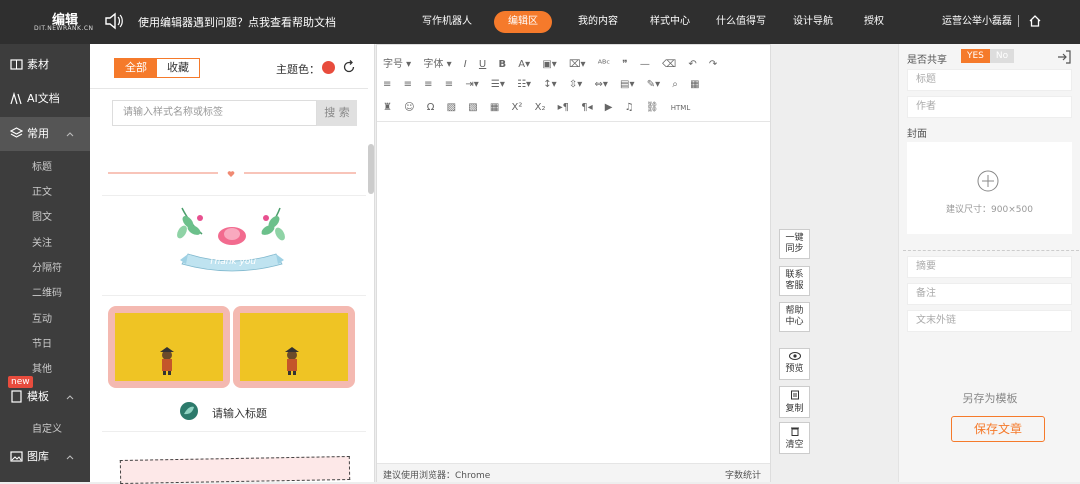 The width and height of the screenshot is (1080, 484). I want to click on sidebar-sub-divider: 分隔符, so click(47, 266).